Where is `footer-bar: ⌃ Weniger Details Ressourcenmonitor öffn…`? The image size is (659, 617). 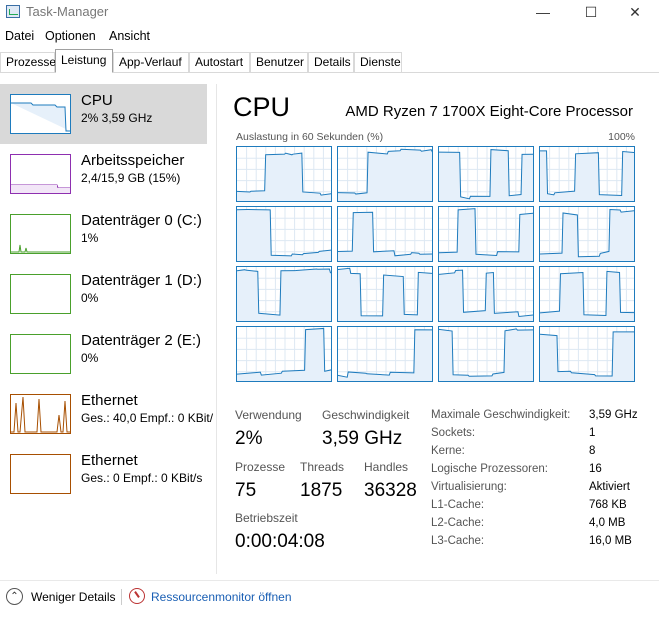 footer-bar: ⌃ Weniger Details Ressourcenmonitor öffn… is located at coordinates (329, 598).